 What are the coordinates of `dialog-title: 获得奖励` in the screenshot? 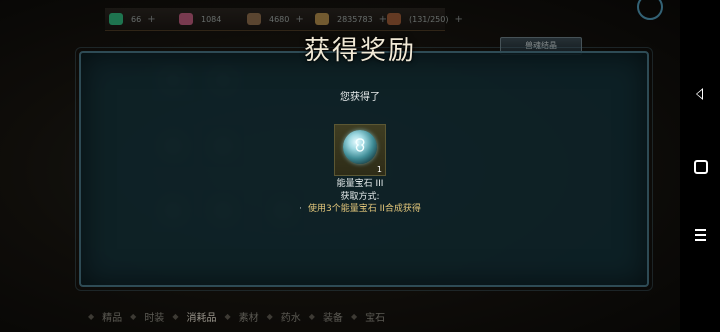 It's located at (359, 51).